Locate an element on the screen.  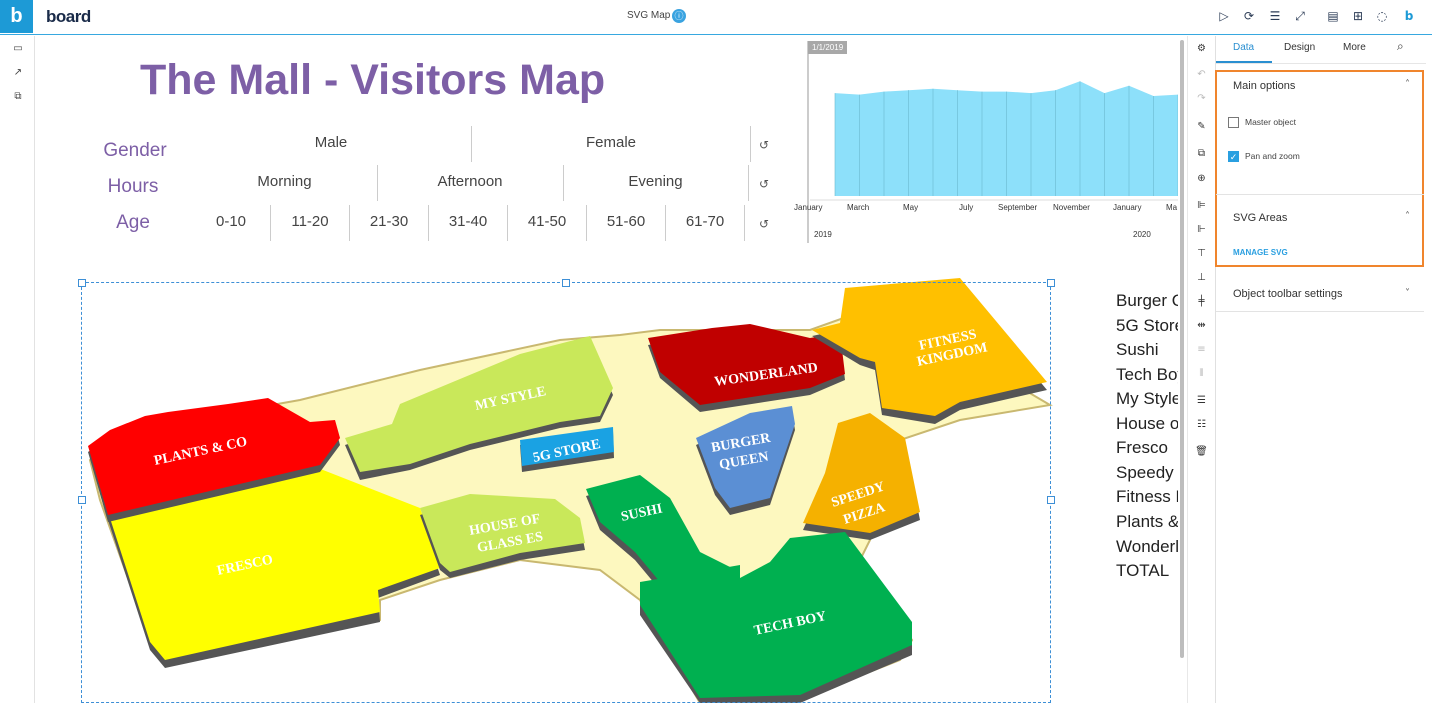
age-option: 0-10 is located at coordinates (231, 221).